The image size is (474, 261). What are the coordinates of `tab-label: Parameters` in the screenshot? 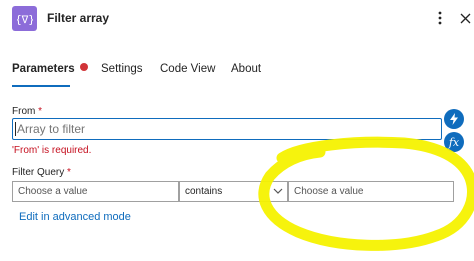 It's located at (43, 69).